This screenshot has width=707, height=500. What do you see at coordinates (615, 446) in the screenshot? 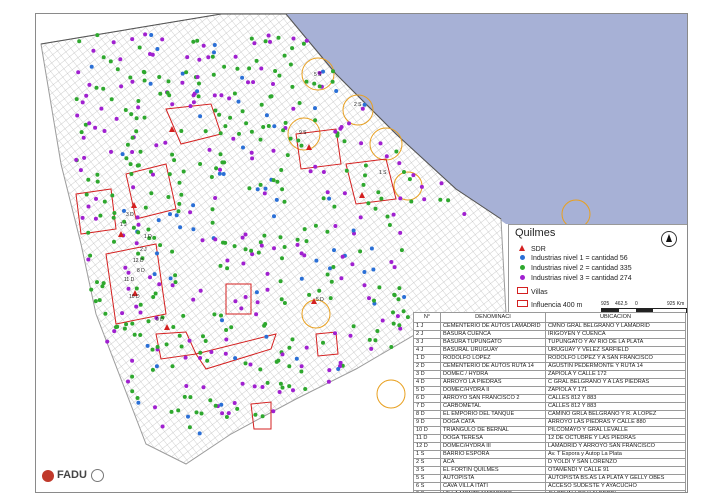
I see `row-ubicacion: LAMADRID Y ARROYO SAN FRANCISCO` at bounding box center [615, 446].